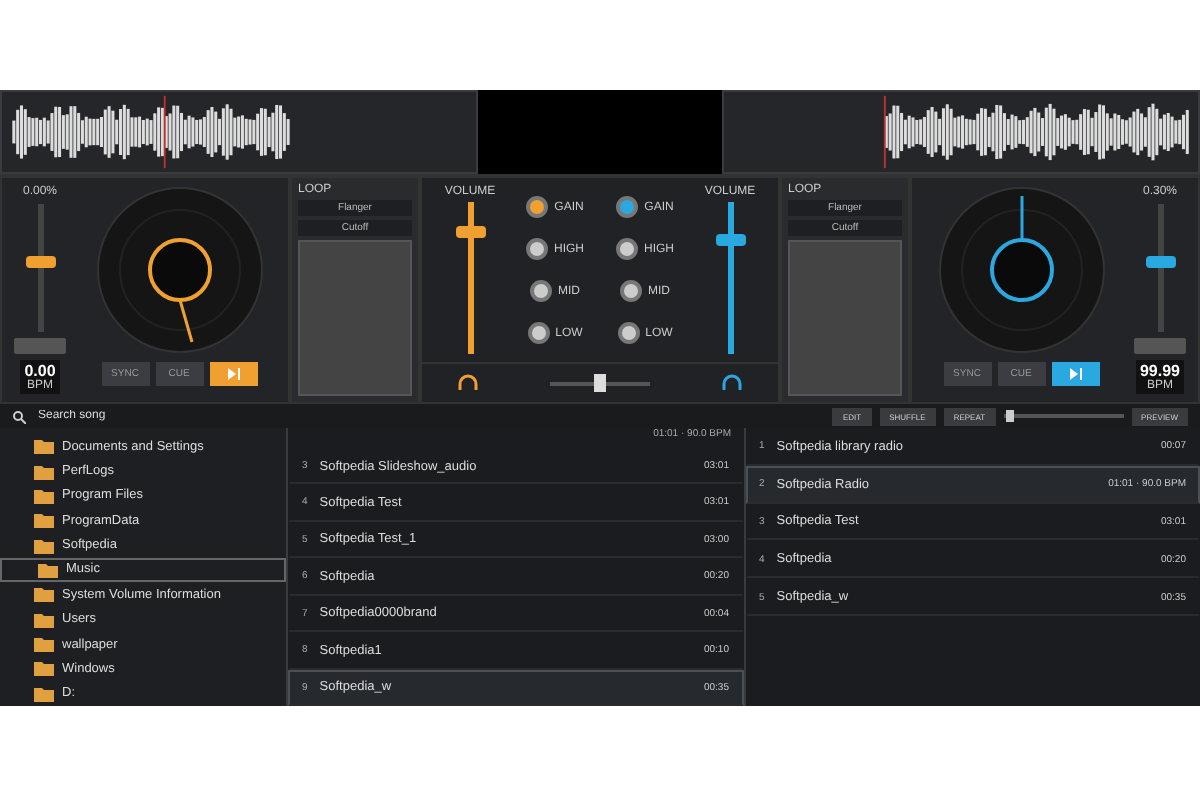 This screenshot has width=1200, height=800. Describe the element at coordinates (1063, 416) in the screenshot. I see `zoom-slider` at that location.